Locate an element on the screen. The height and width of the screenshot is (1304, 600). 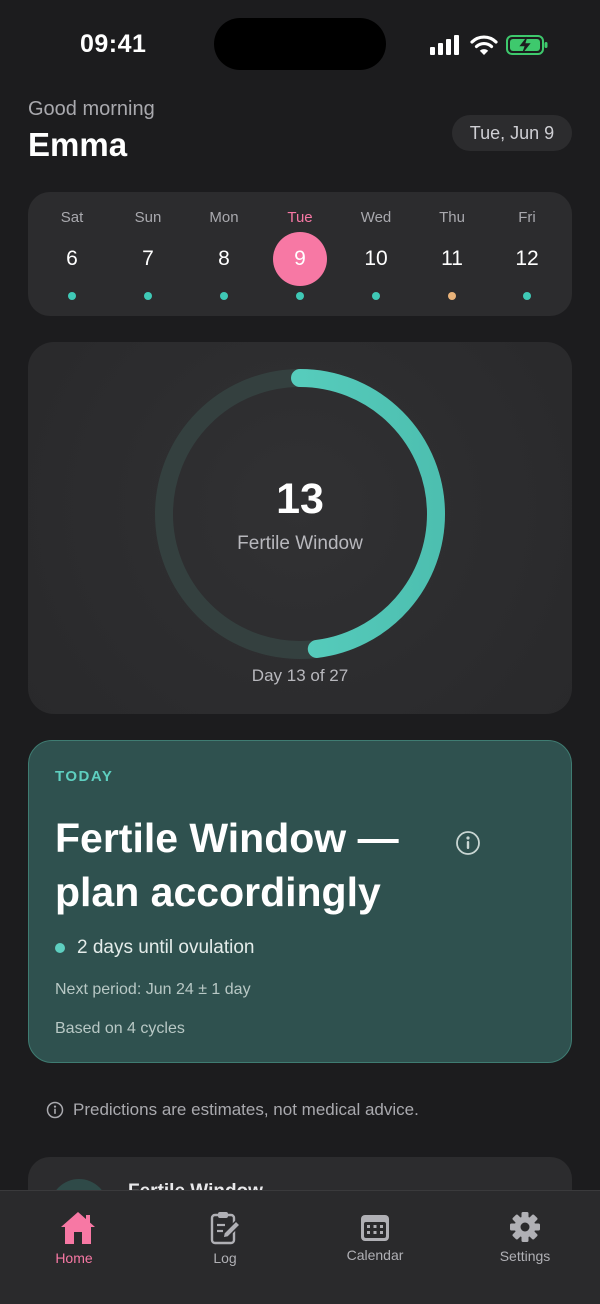
tab-label: Home is located at coordinates (74, 1258).